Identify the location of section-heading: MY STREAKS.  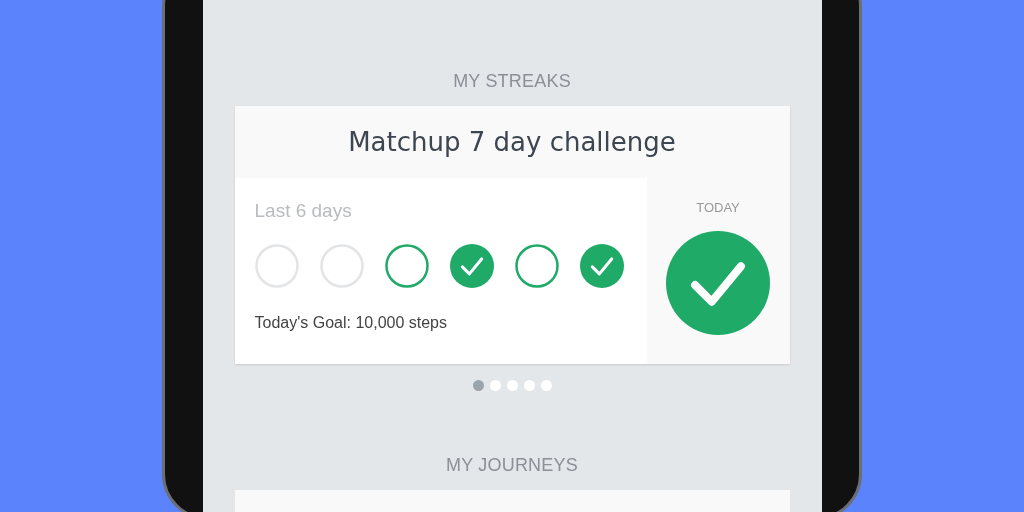
(512, 81).